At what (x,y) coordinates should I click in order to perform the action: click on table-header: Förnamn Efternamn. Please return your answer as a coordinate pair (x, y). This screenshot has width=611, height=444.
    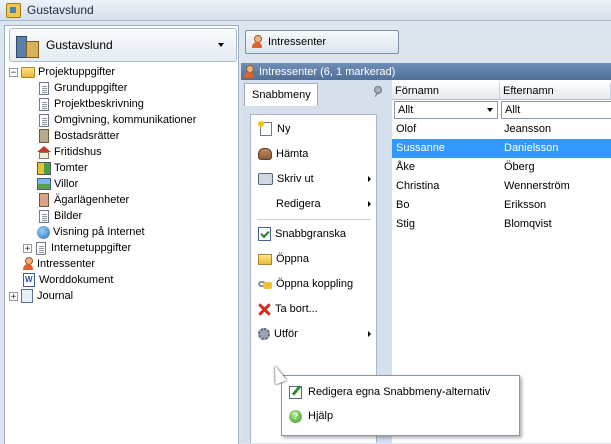
    Looking at the image, I should click on (501, 91).